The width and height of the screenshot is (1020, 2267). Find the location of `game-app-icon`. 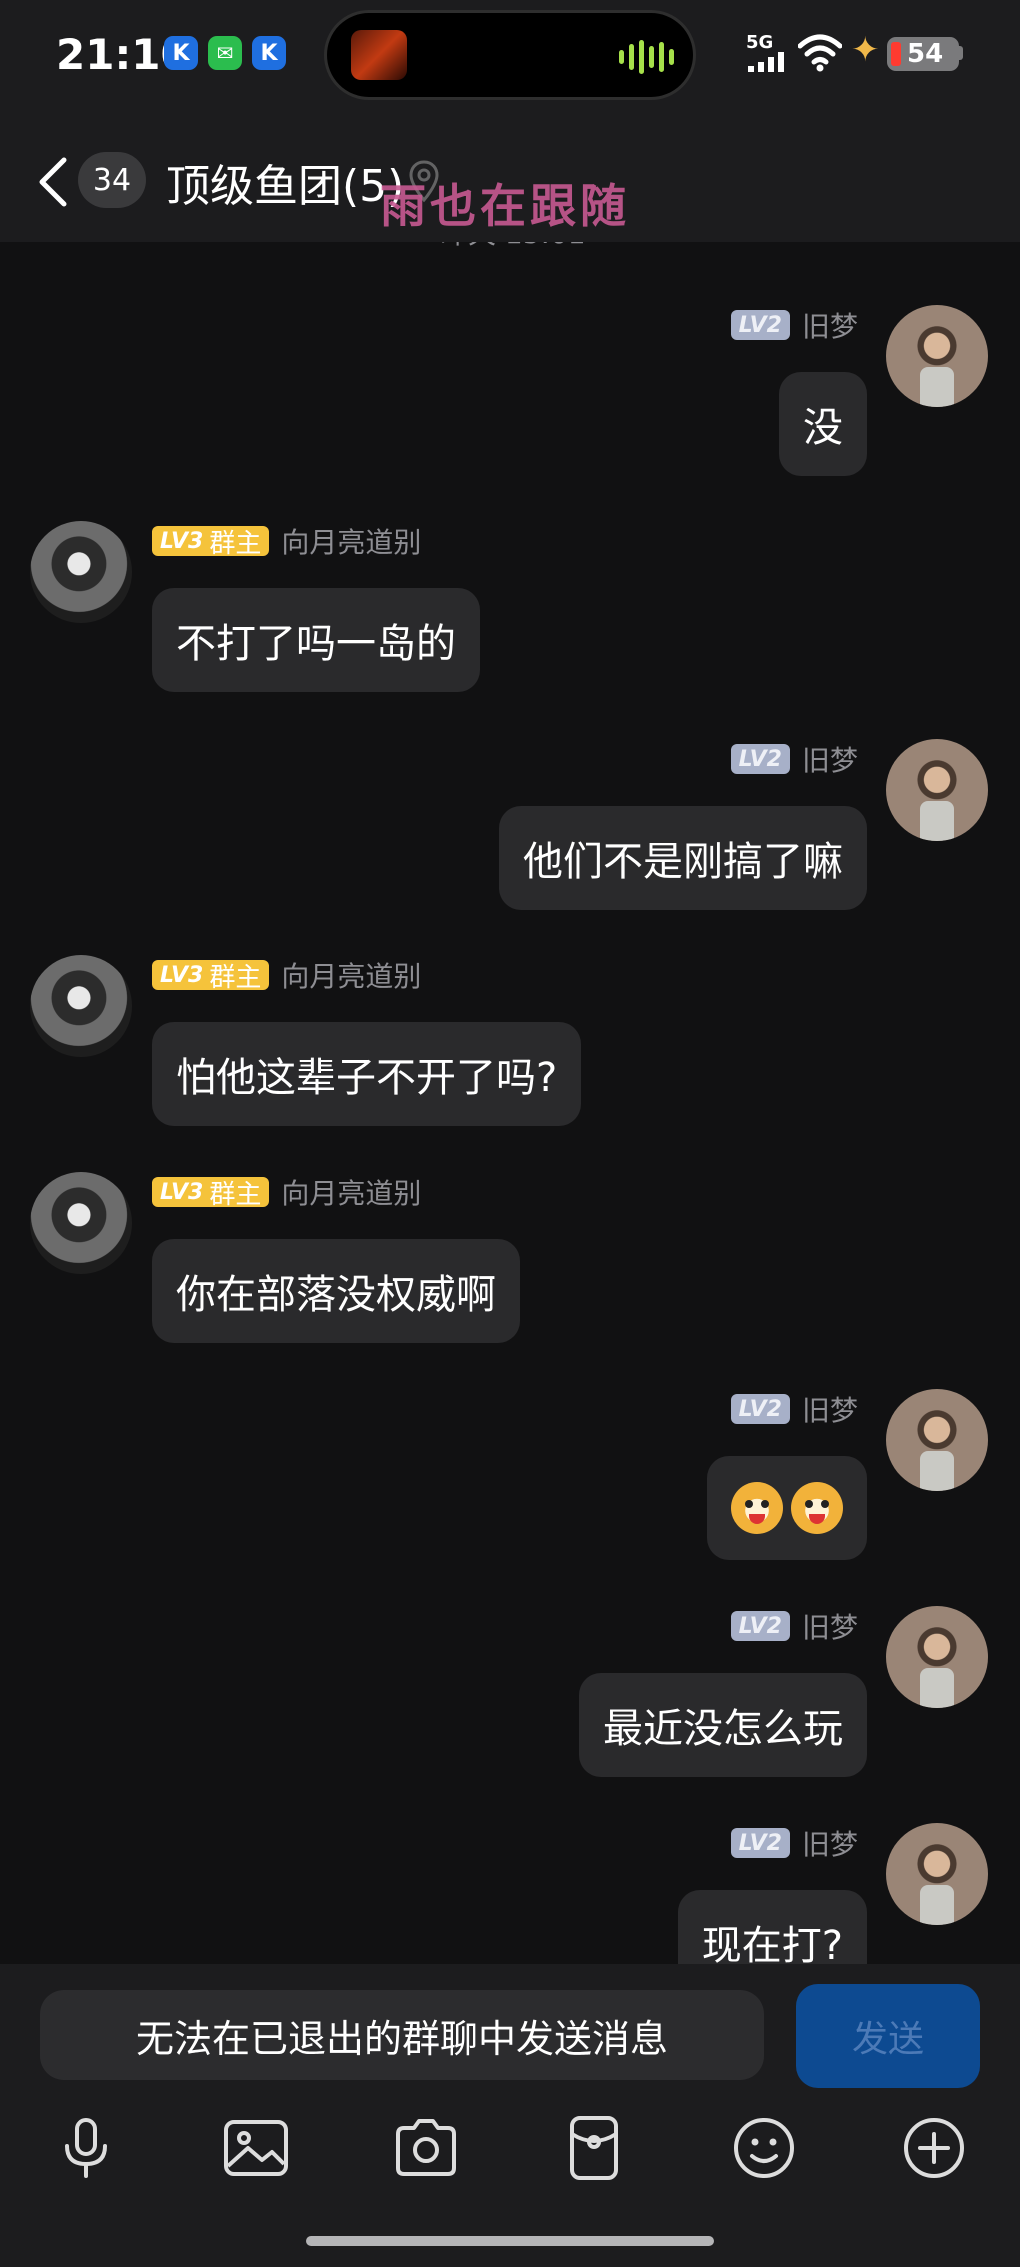

game-app-icon is located at coordinates (379, 55).